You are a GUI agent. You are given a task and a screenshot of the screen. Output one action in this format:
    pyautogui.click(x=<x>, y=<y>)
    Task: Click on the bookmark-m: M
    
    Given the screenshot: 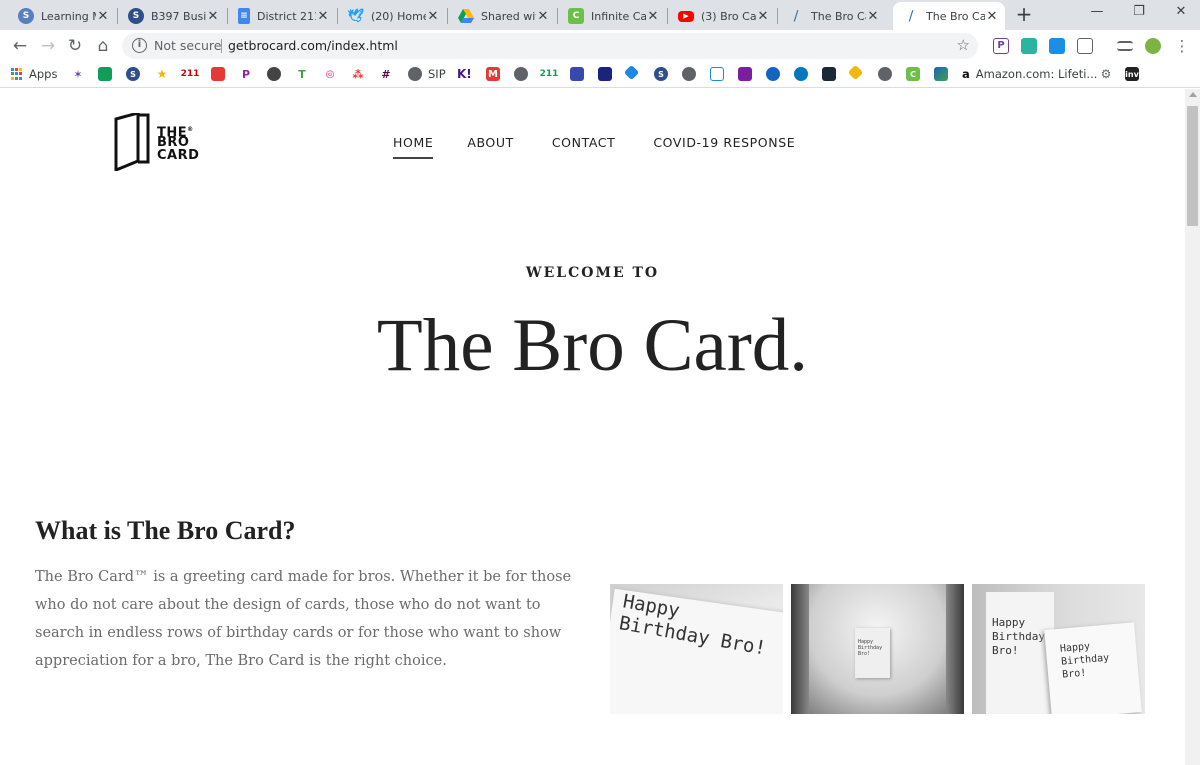 What is the action you would take?
    pyautogui.click(x=493, y=74)
    